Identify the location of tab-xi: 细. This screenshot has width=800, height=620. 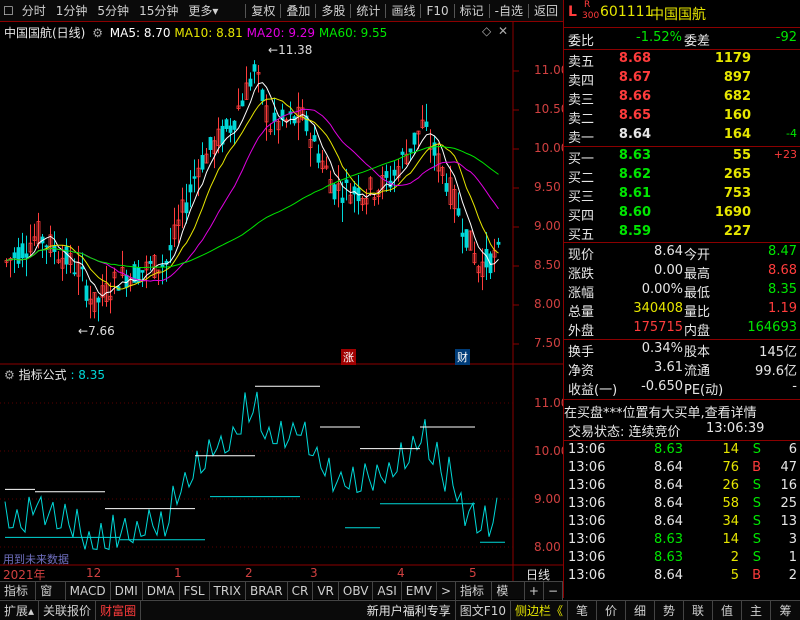
(640, 610).